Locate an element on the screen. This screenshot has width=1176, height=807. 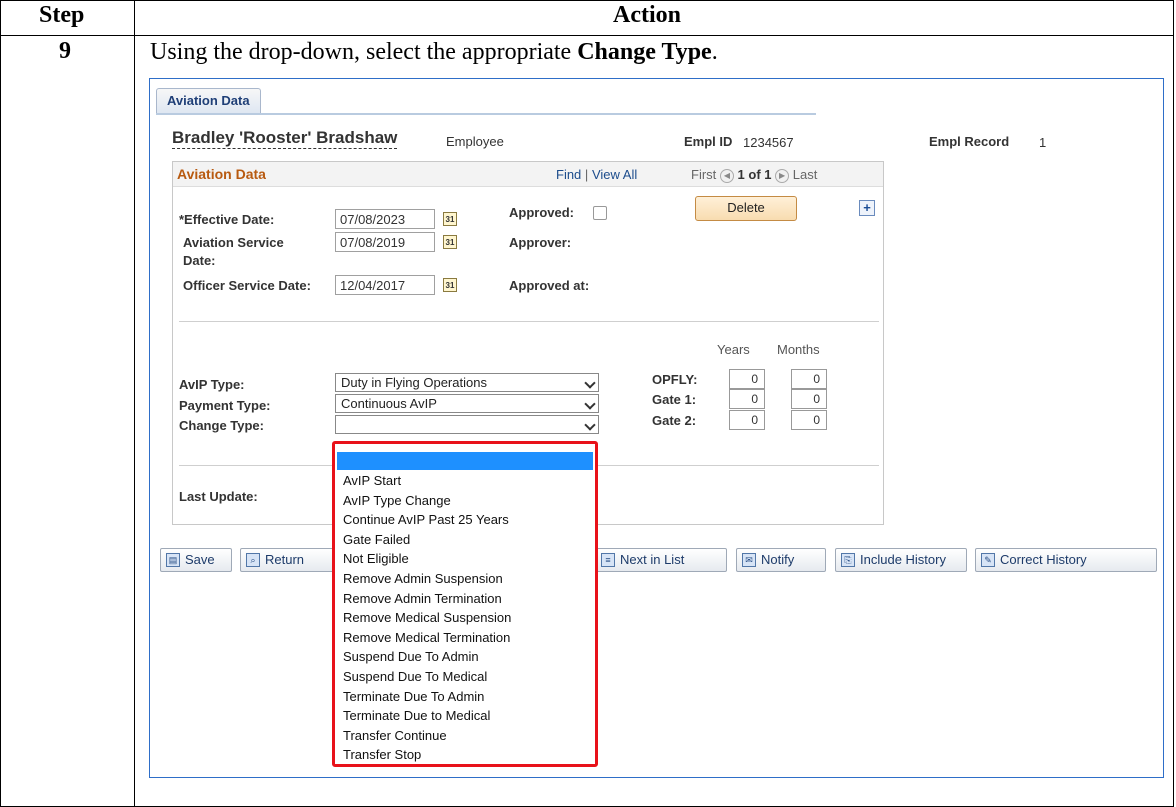
correct-history-button: ✎ Correct History is located at coordinates (1066, 560).